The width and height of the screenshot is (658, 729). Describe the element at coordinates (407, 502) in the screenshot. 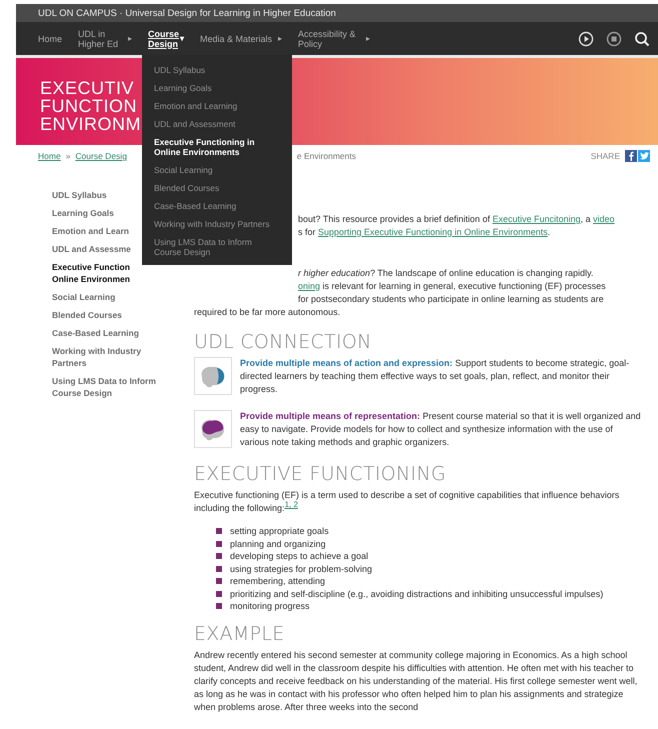

I see `paragraph: Executive functioning (EF) is a term used to describe a set of cognitive capabilities that influence behaviors including the following:$^{1, 2}$` at that location.